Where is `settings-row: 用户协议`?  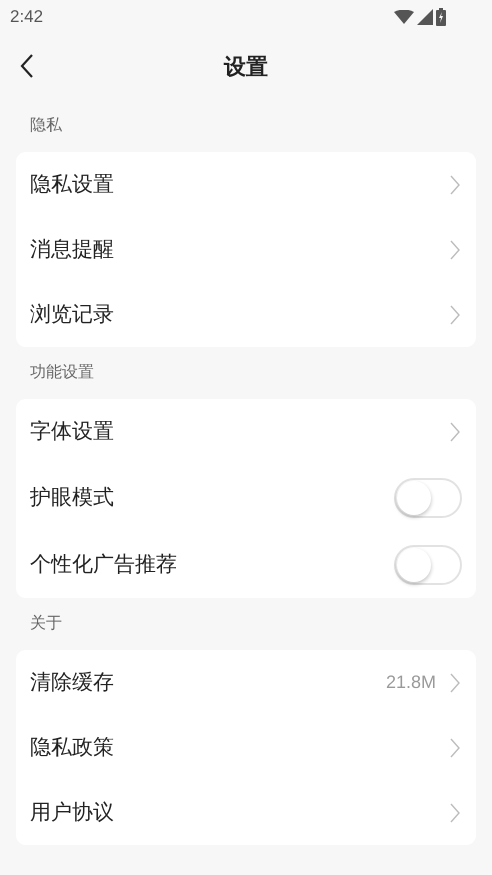 settings-row: 用户协议 is located at coordinates (246, 812).